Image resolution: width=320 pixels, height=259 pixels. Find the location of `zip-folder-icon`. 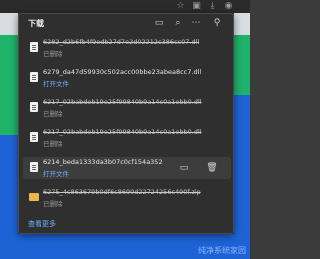

zip-folder-icon is located at coordinates (34, 197).